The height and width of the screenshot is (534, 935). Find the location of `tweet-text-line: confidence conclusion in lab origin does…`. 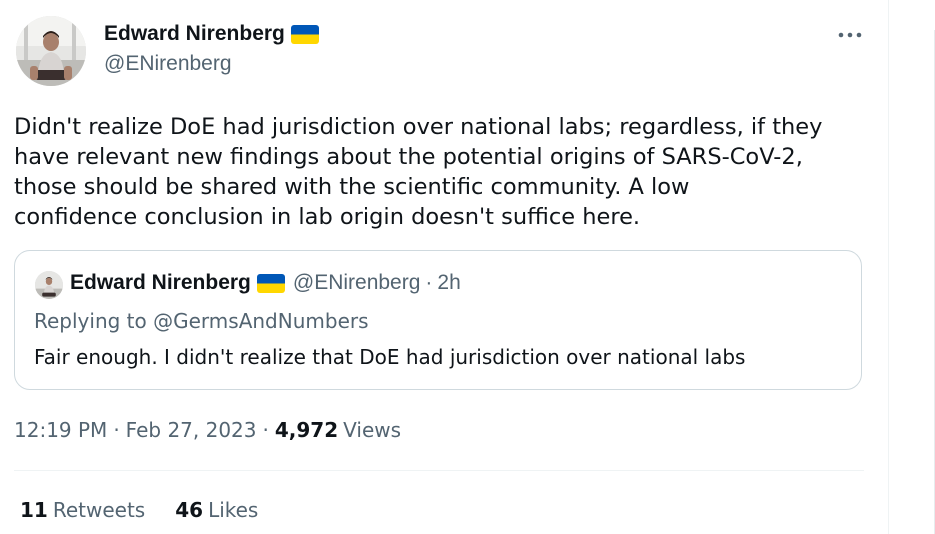

tweet-text-line: confidence conclusion in lab origin does… is located at coordinates (327, 217).